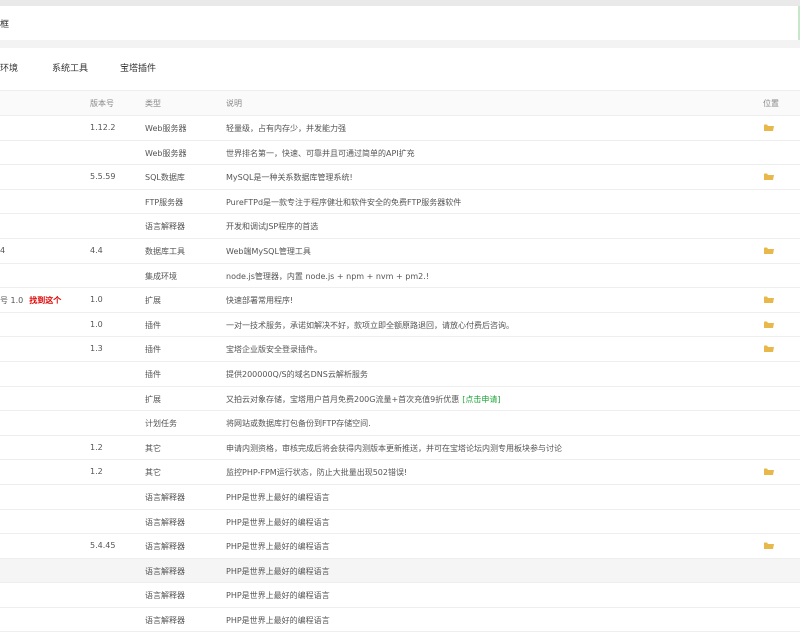 Image resolution: width=800 pixels, height=632 pixels. I want to click on description-text: Web端MySQL管理工具, so click(268, 251).